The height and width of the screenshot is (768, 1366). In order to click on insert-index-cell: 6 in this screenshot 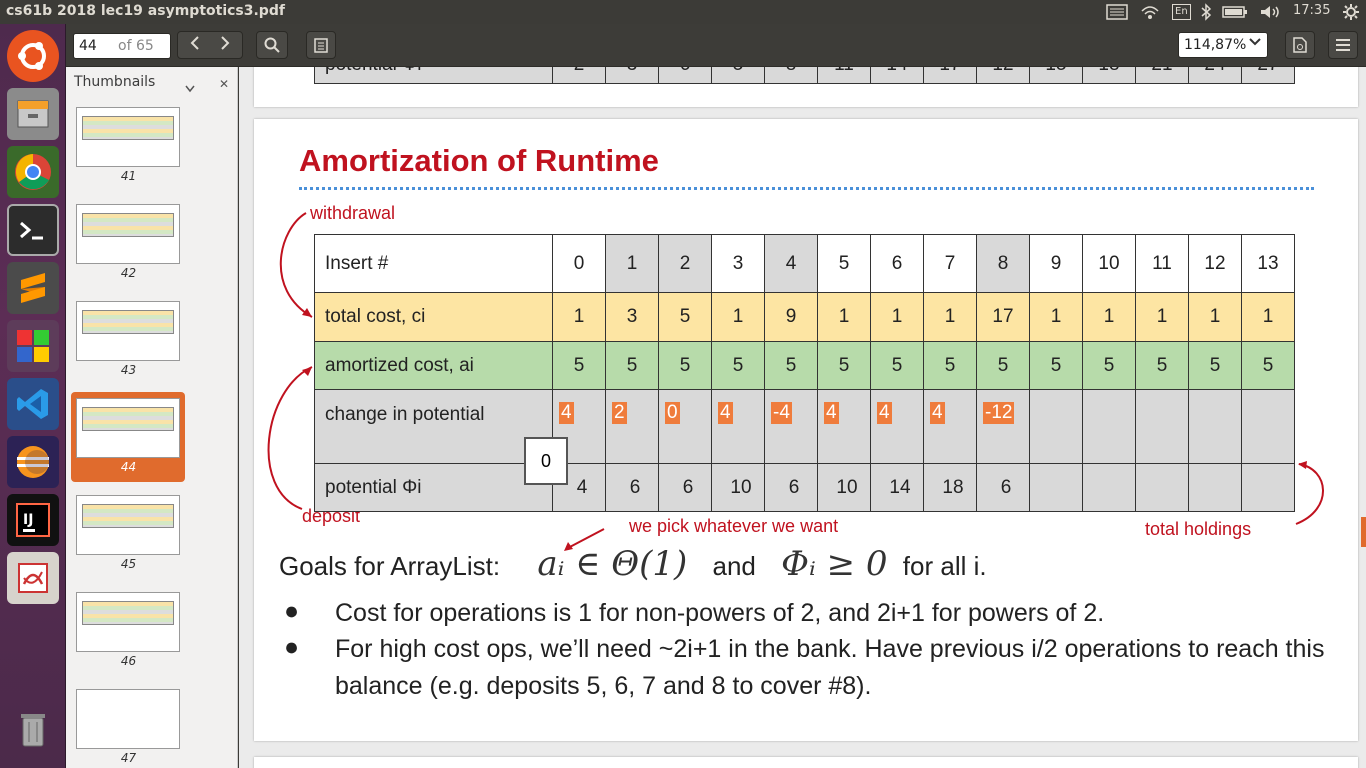, I will do `click(897, 263)`.